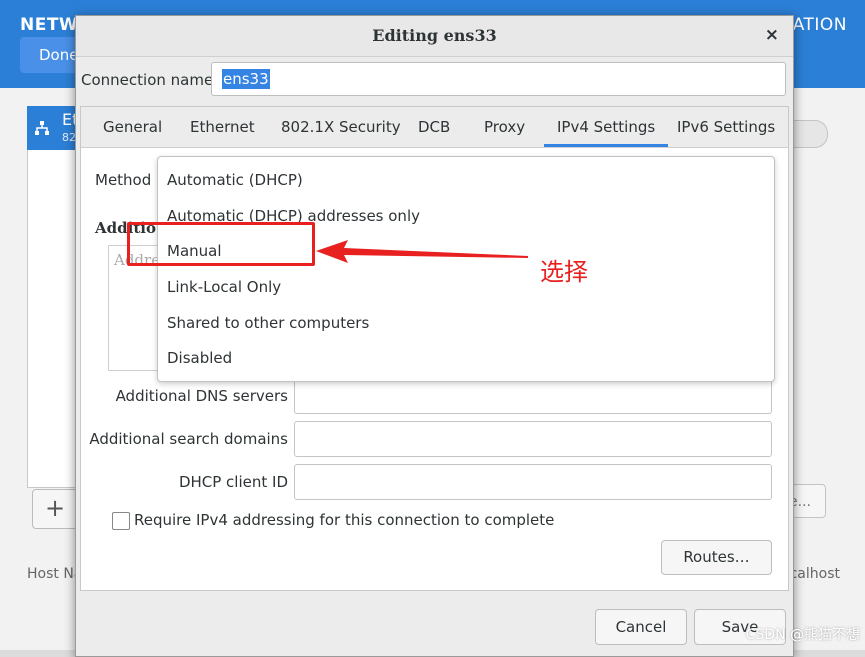 Image resolution: width=865 pixels, height=657 pixels. I want to click on tab-dcb: DCB, so click(434, 127).